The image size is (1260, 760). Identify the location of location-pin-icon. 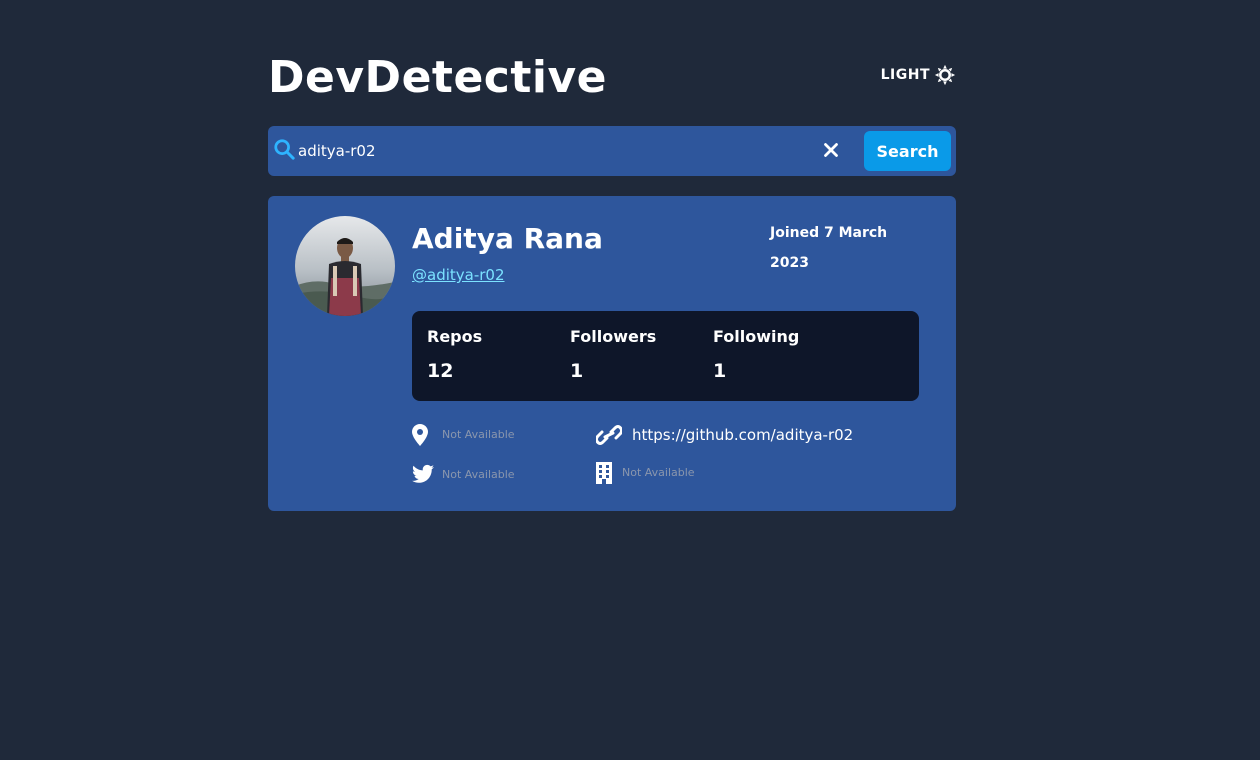
(422, 435).